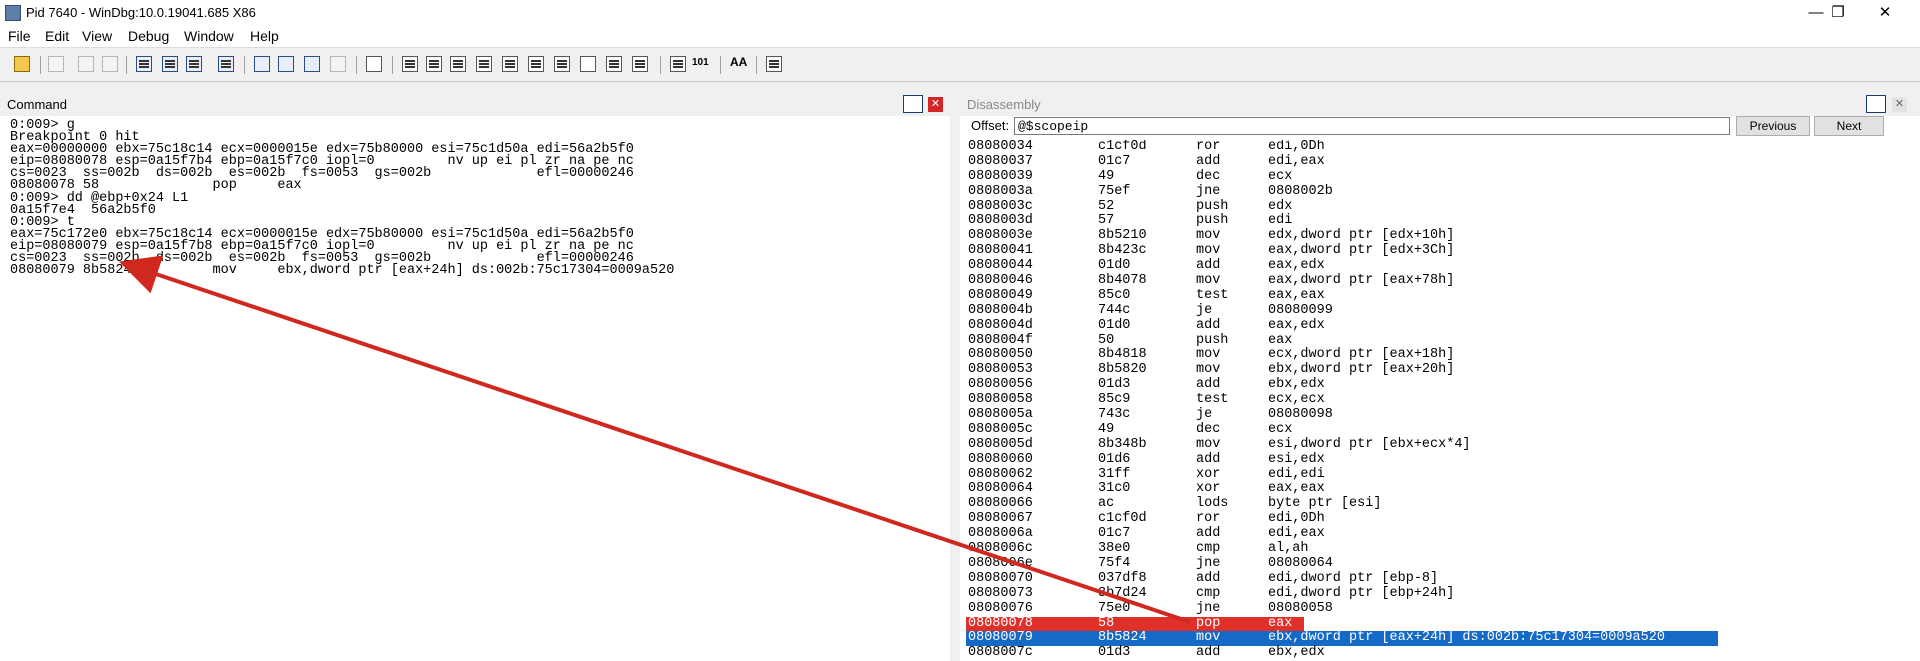 The height and width of the screenshot is (661, 1920). Describe the element at coordinates (56, 64) in the screenshot. I see `cut-icon` at that location.